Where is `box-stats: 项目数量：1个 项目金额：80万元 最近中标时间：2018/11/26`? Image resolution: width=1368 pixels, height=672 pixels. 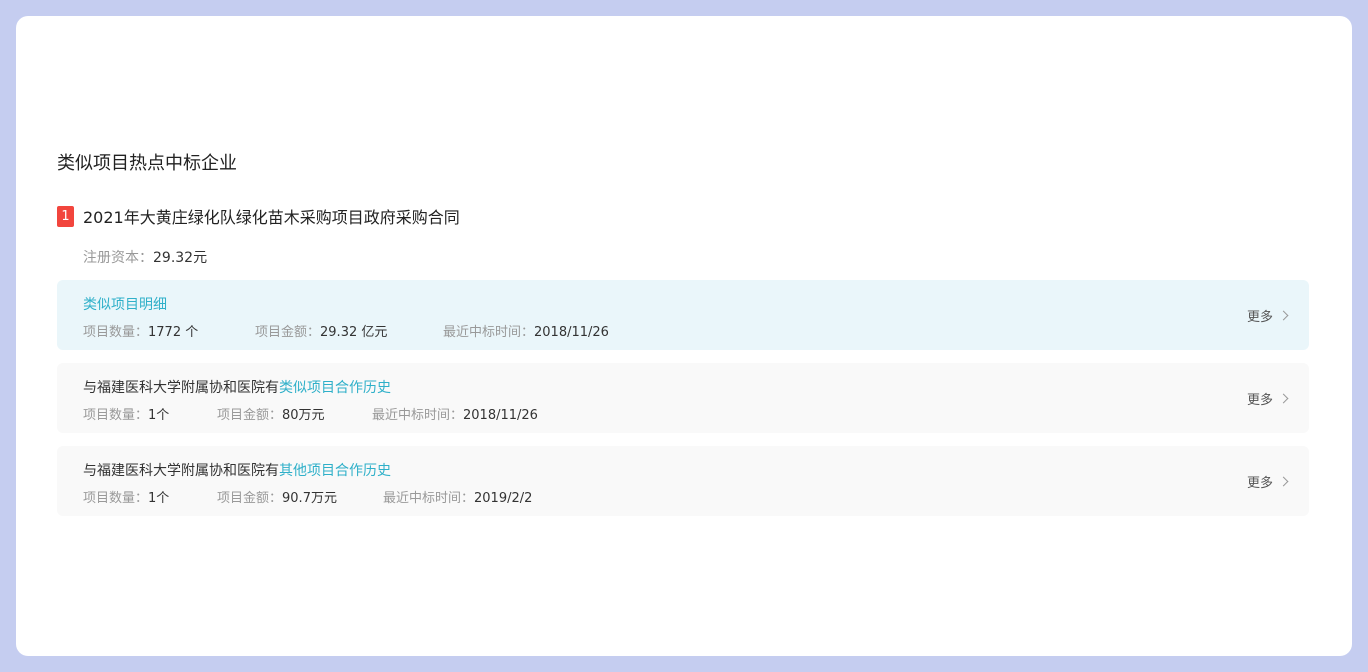
box-stats: 项目数量：1个 项目金额：80万元 最近中标时间：2018/11/26 is located at coordinates (310, 413).